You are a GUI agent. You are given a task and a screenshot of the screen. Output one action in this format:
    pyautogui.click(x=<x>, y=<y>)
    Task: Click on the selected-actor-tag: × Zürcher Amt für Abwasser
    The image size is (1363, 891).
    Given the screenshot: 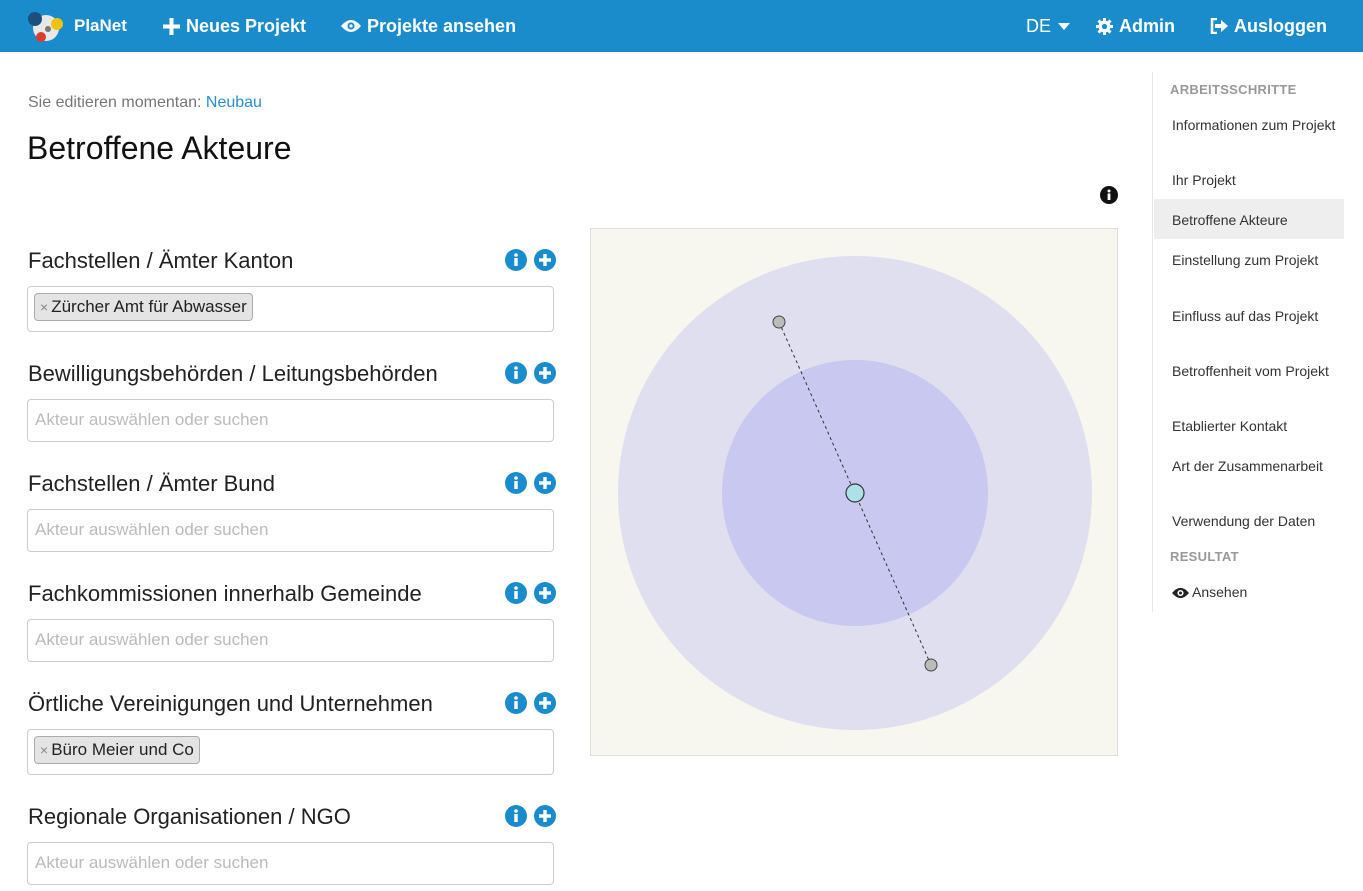 What is the action you would take?
    pyautogui.click(x=143, y=307)
    